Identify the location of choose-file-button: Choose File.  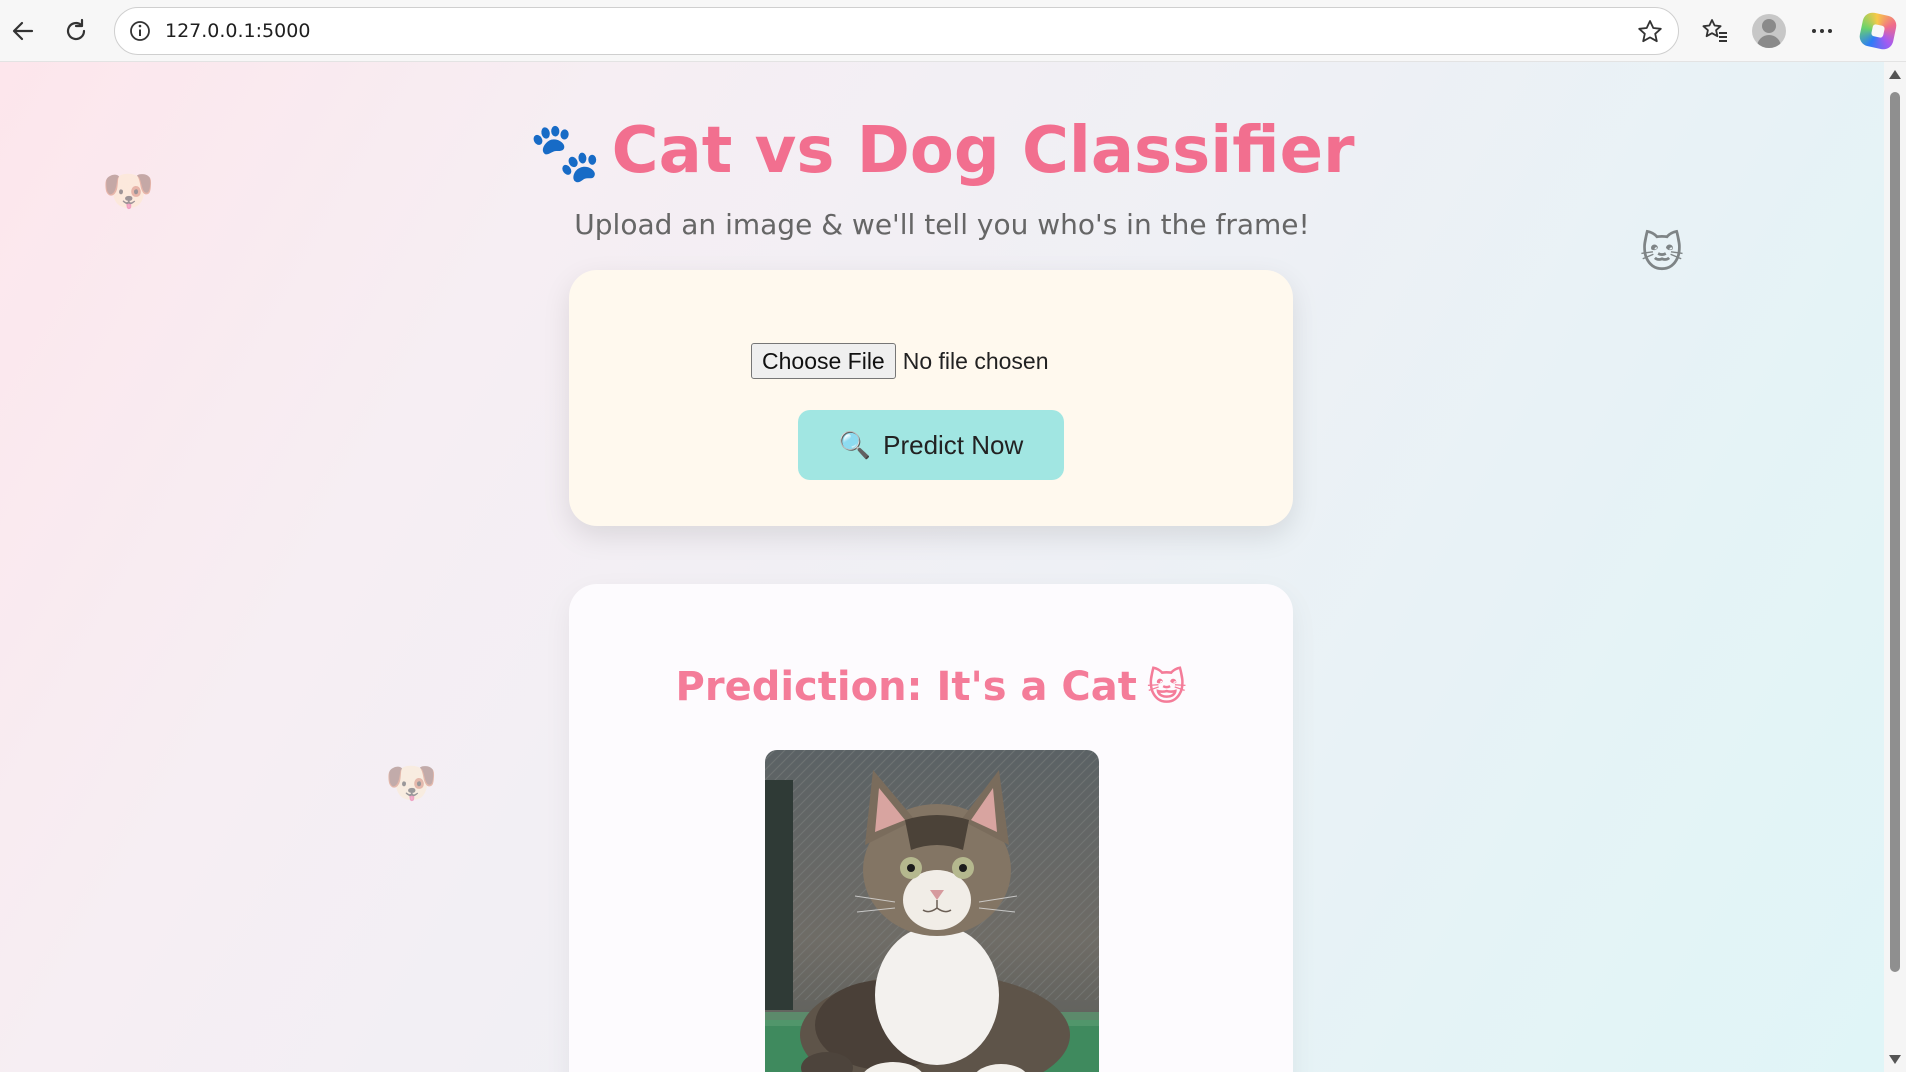
(823, 361).